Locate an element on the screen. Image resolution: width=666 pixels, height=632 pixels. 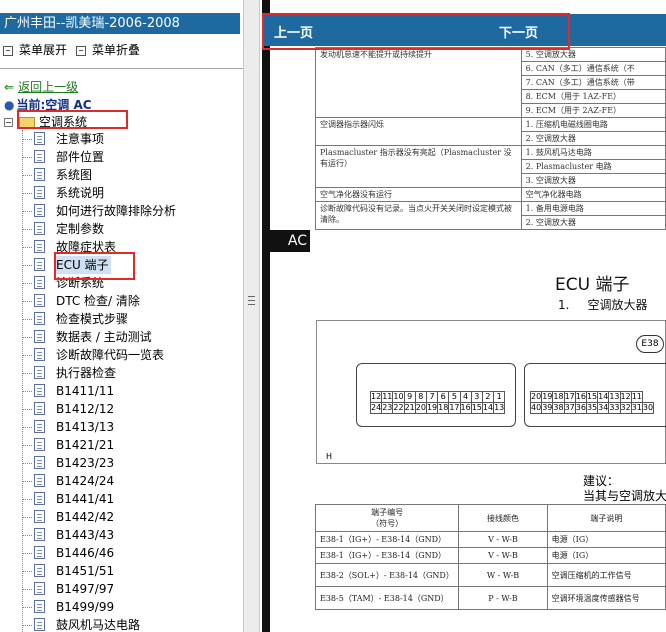
connector-pin: 35 is located at coordinates (592, 408).